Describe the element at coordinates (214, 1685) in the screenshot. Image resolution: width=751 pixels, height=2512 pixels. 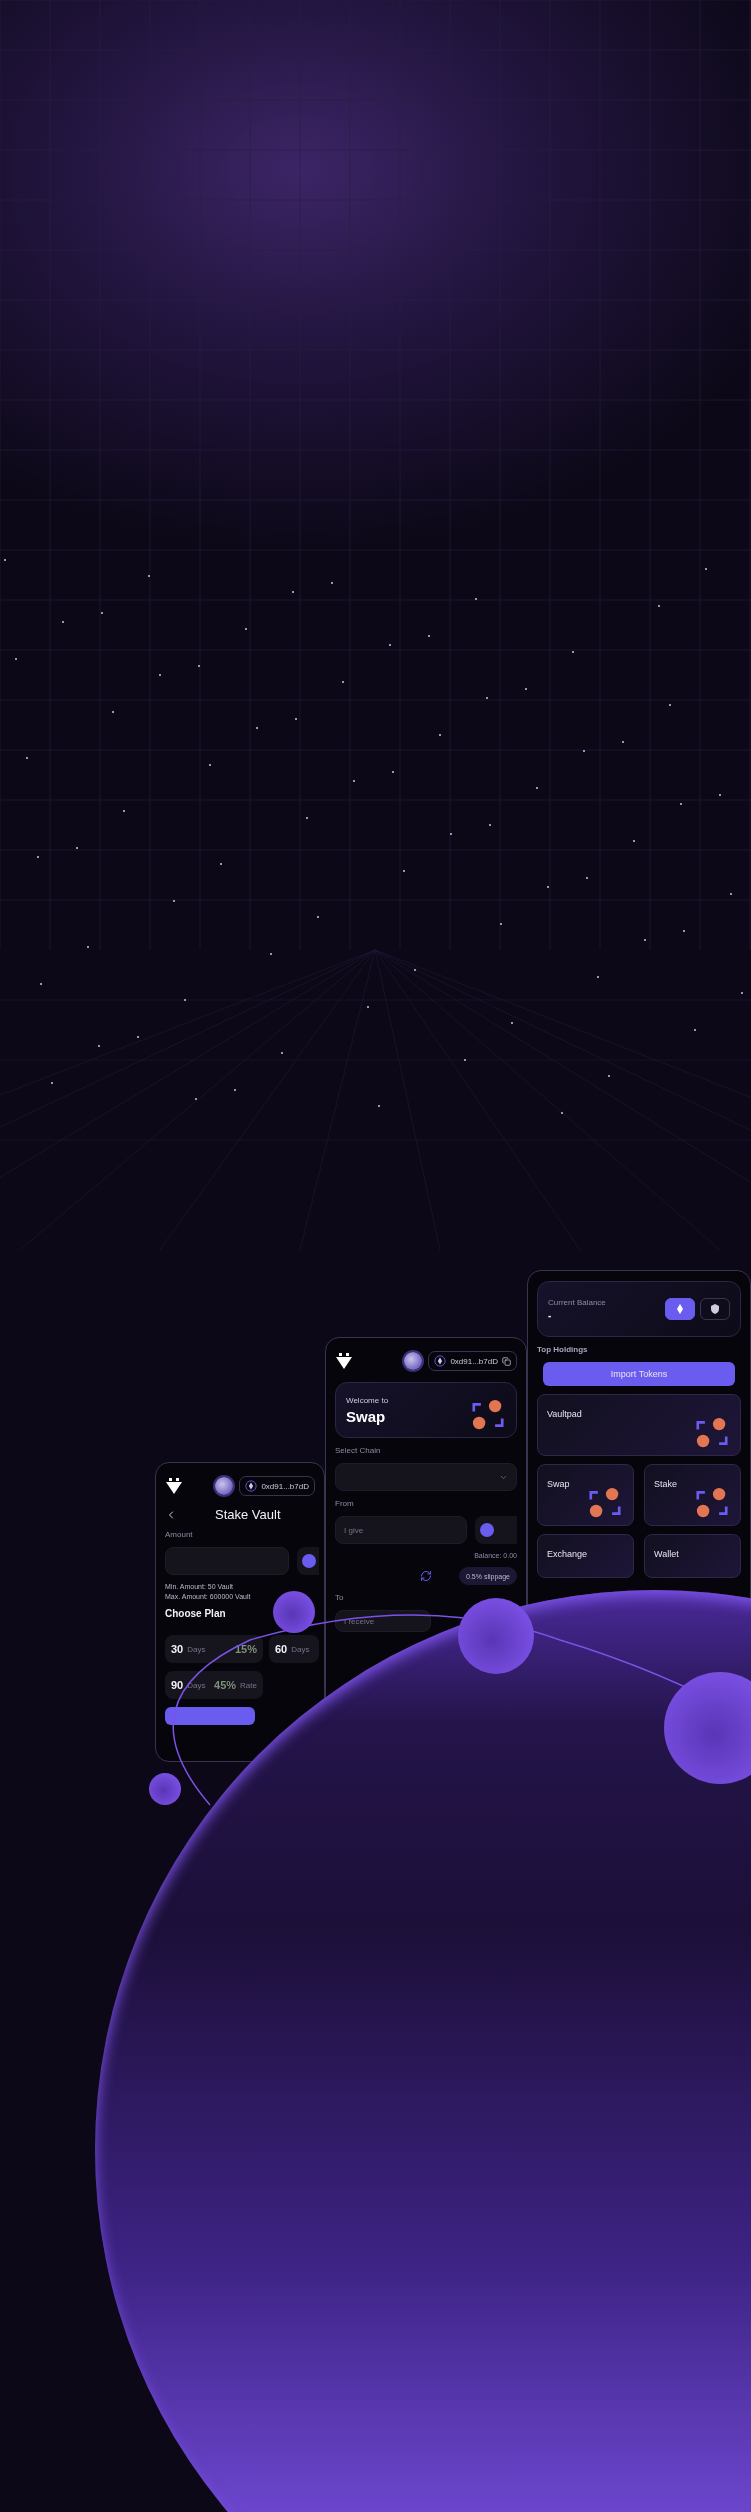
I see `plan-option: 90 Days 45% Rate` at that location.